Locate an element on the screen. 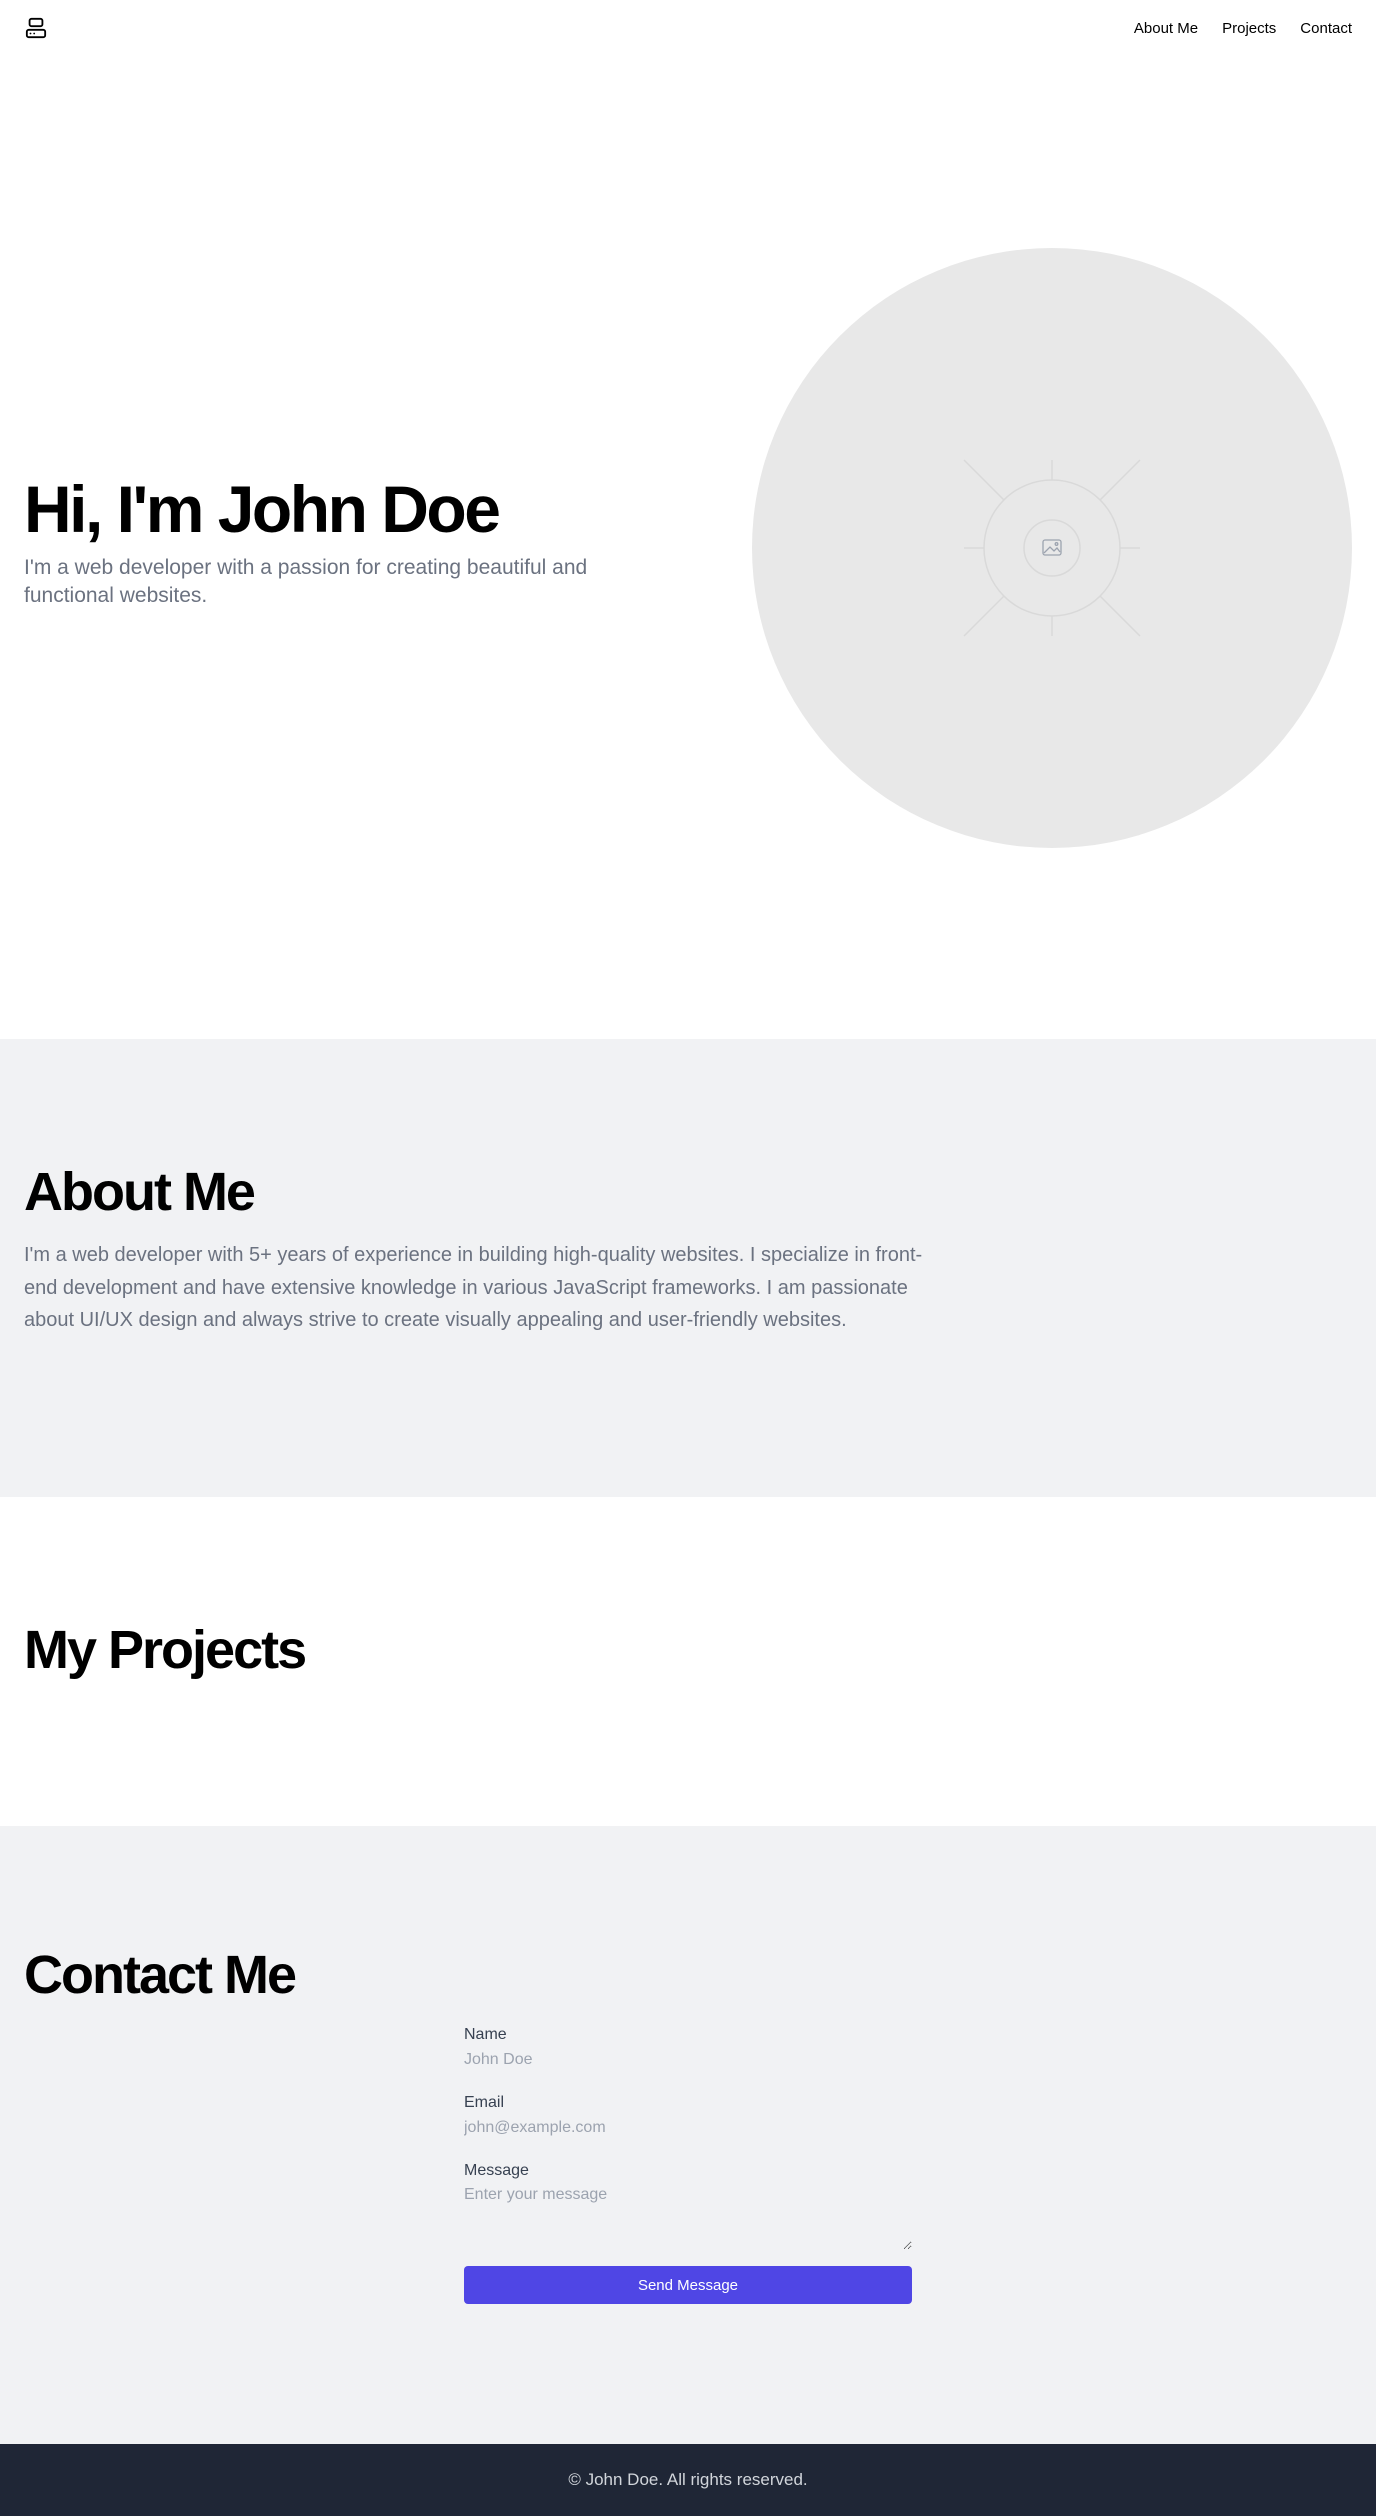  image-placeholder-icon is located at coordinates (1052, 548).